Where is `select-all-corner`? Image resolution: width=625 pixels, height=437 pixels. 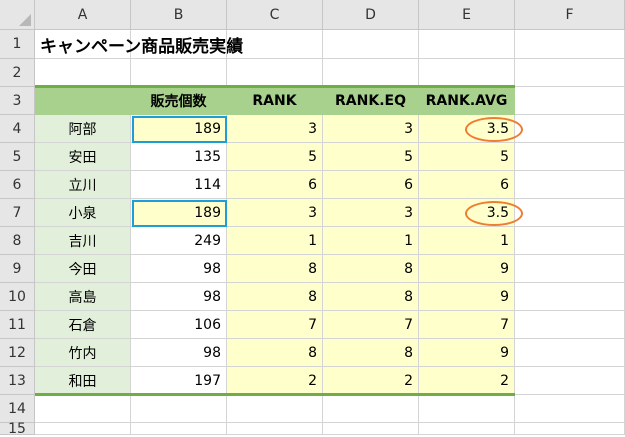 select-all-corner is located at coordinates (17, 15).